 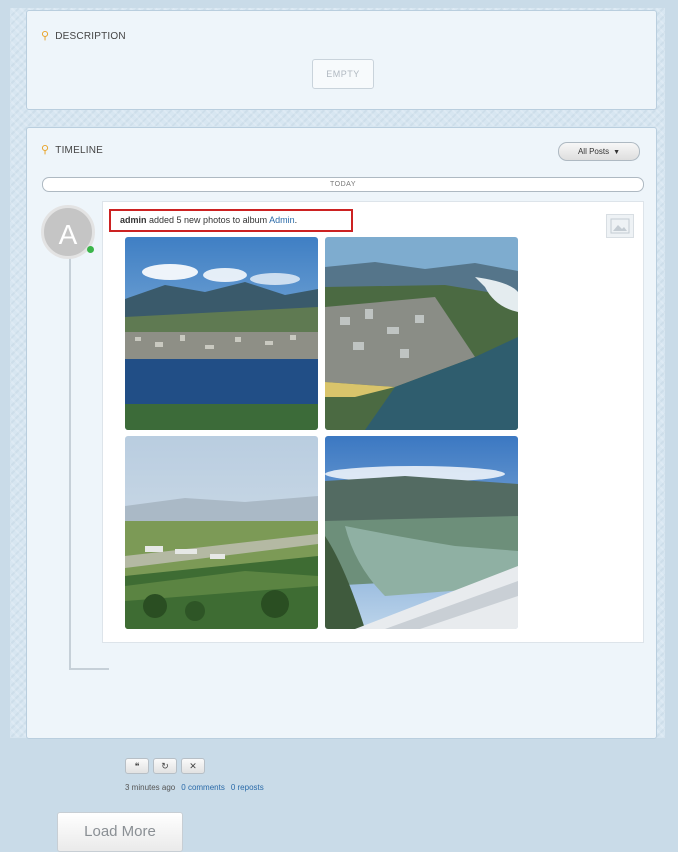 I want to click on repost-icon: ↻, so click(x=165, y=766).